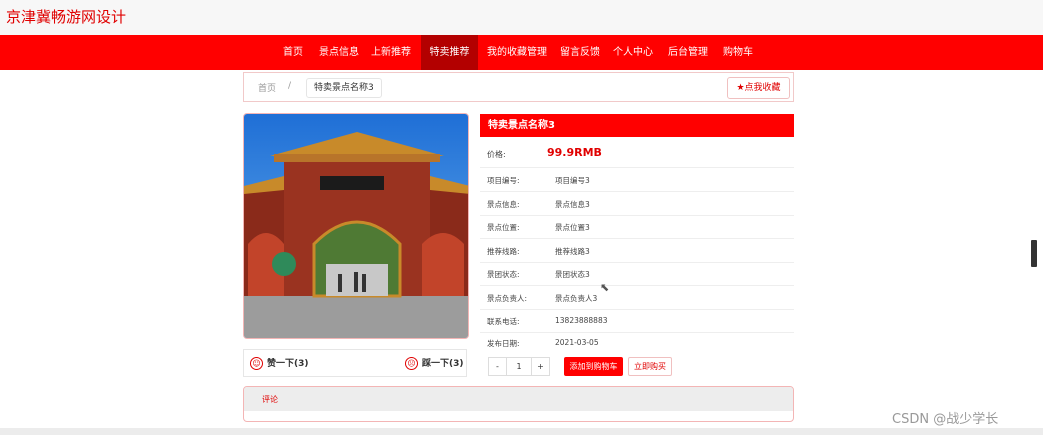 Image resolution: width=1043 pixels, height=435 pixels. Describe the element at coordinates (945, 419) in the screenshot. I see `watermark: CSDN @战少学长` at that location.